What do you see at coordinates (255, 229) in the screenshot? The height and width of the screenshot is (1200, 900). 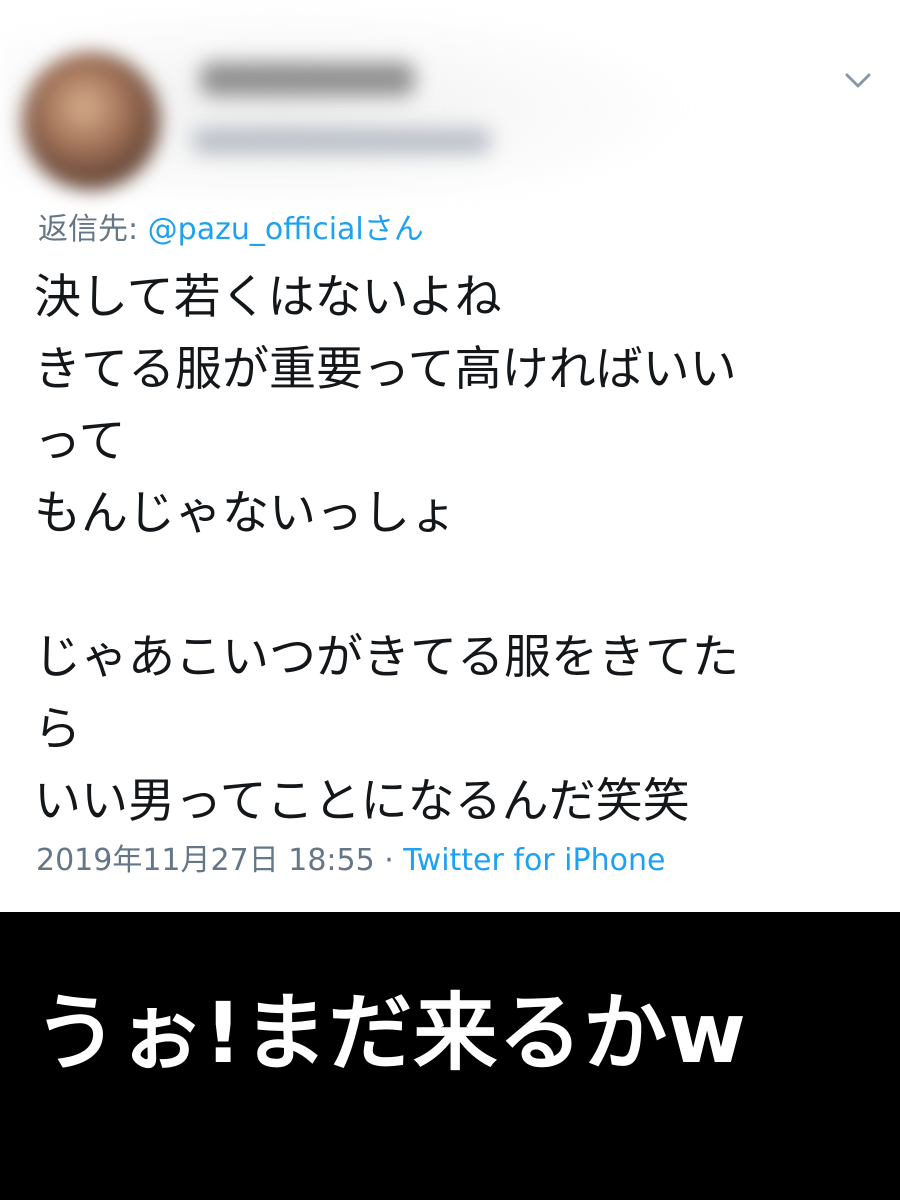 I see `reply-to-handle: @pazu_official` at bounding box center [255, 229].